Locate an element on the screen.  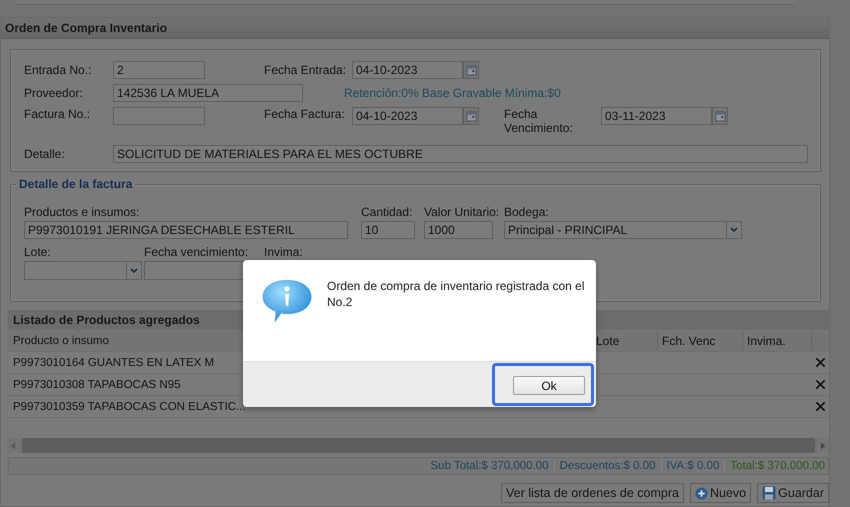
column-header: Invima. is located at coordinates (777, 340).